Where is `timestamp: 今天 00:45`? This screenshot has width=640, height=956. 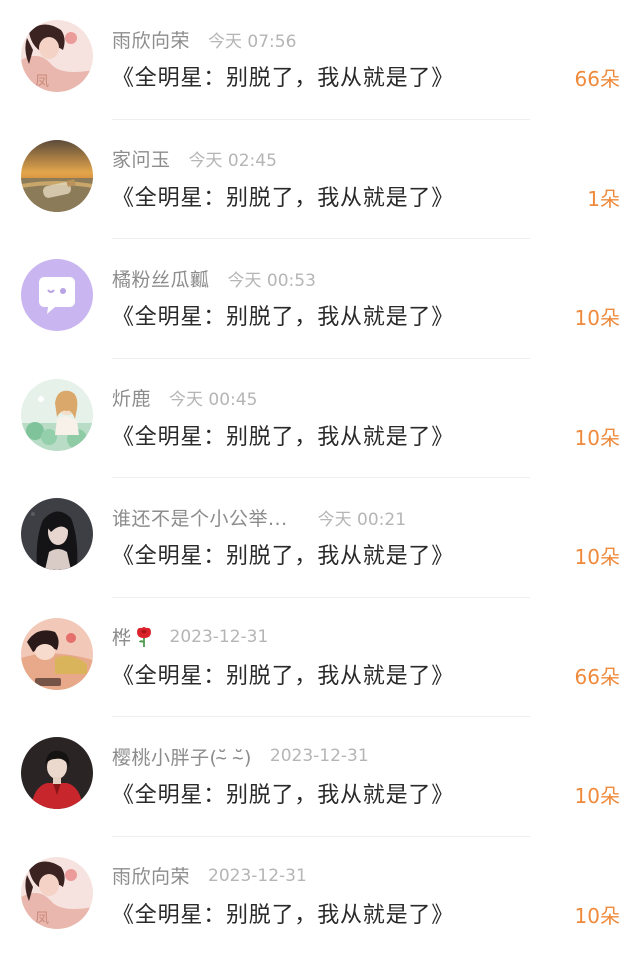 timestamp: 今天 00:45 is located at coordinates (213, 397).